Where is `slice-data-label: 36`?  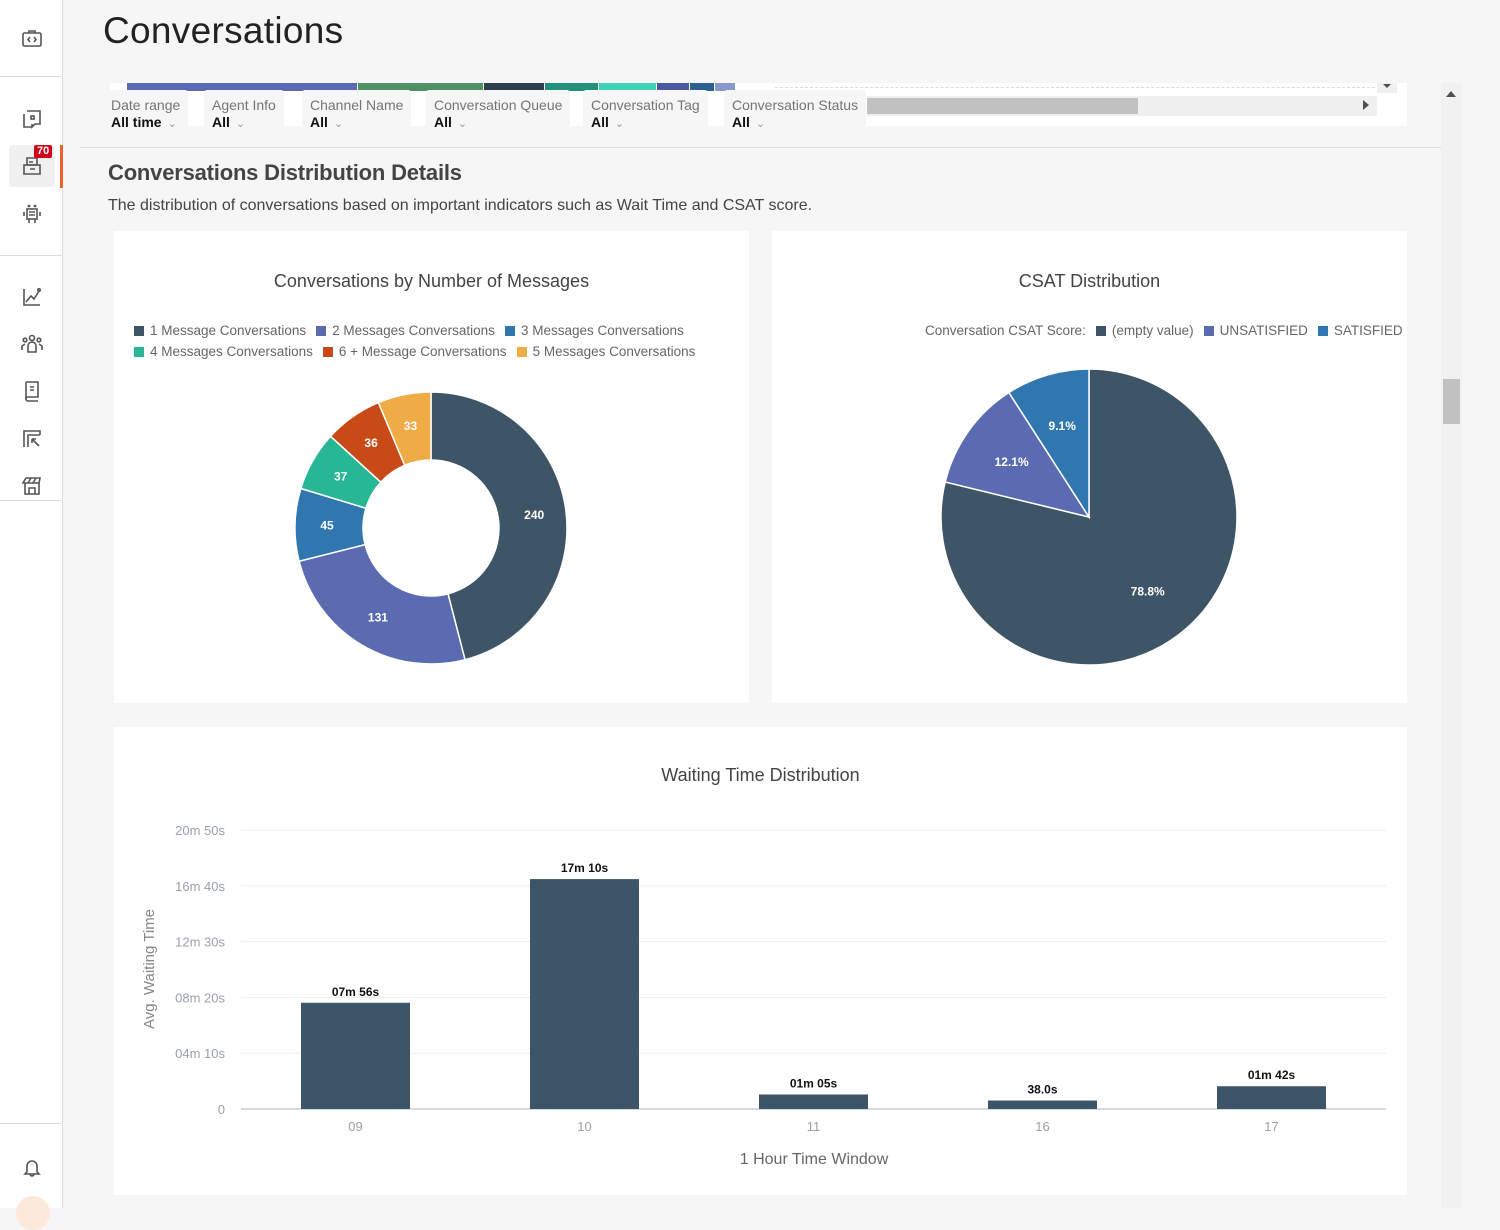 slice-data-label: 36 is located at coordinates (371, 443).